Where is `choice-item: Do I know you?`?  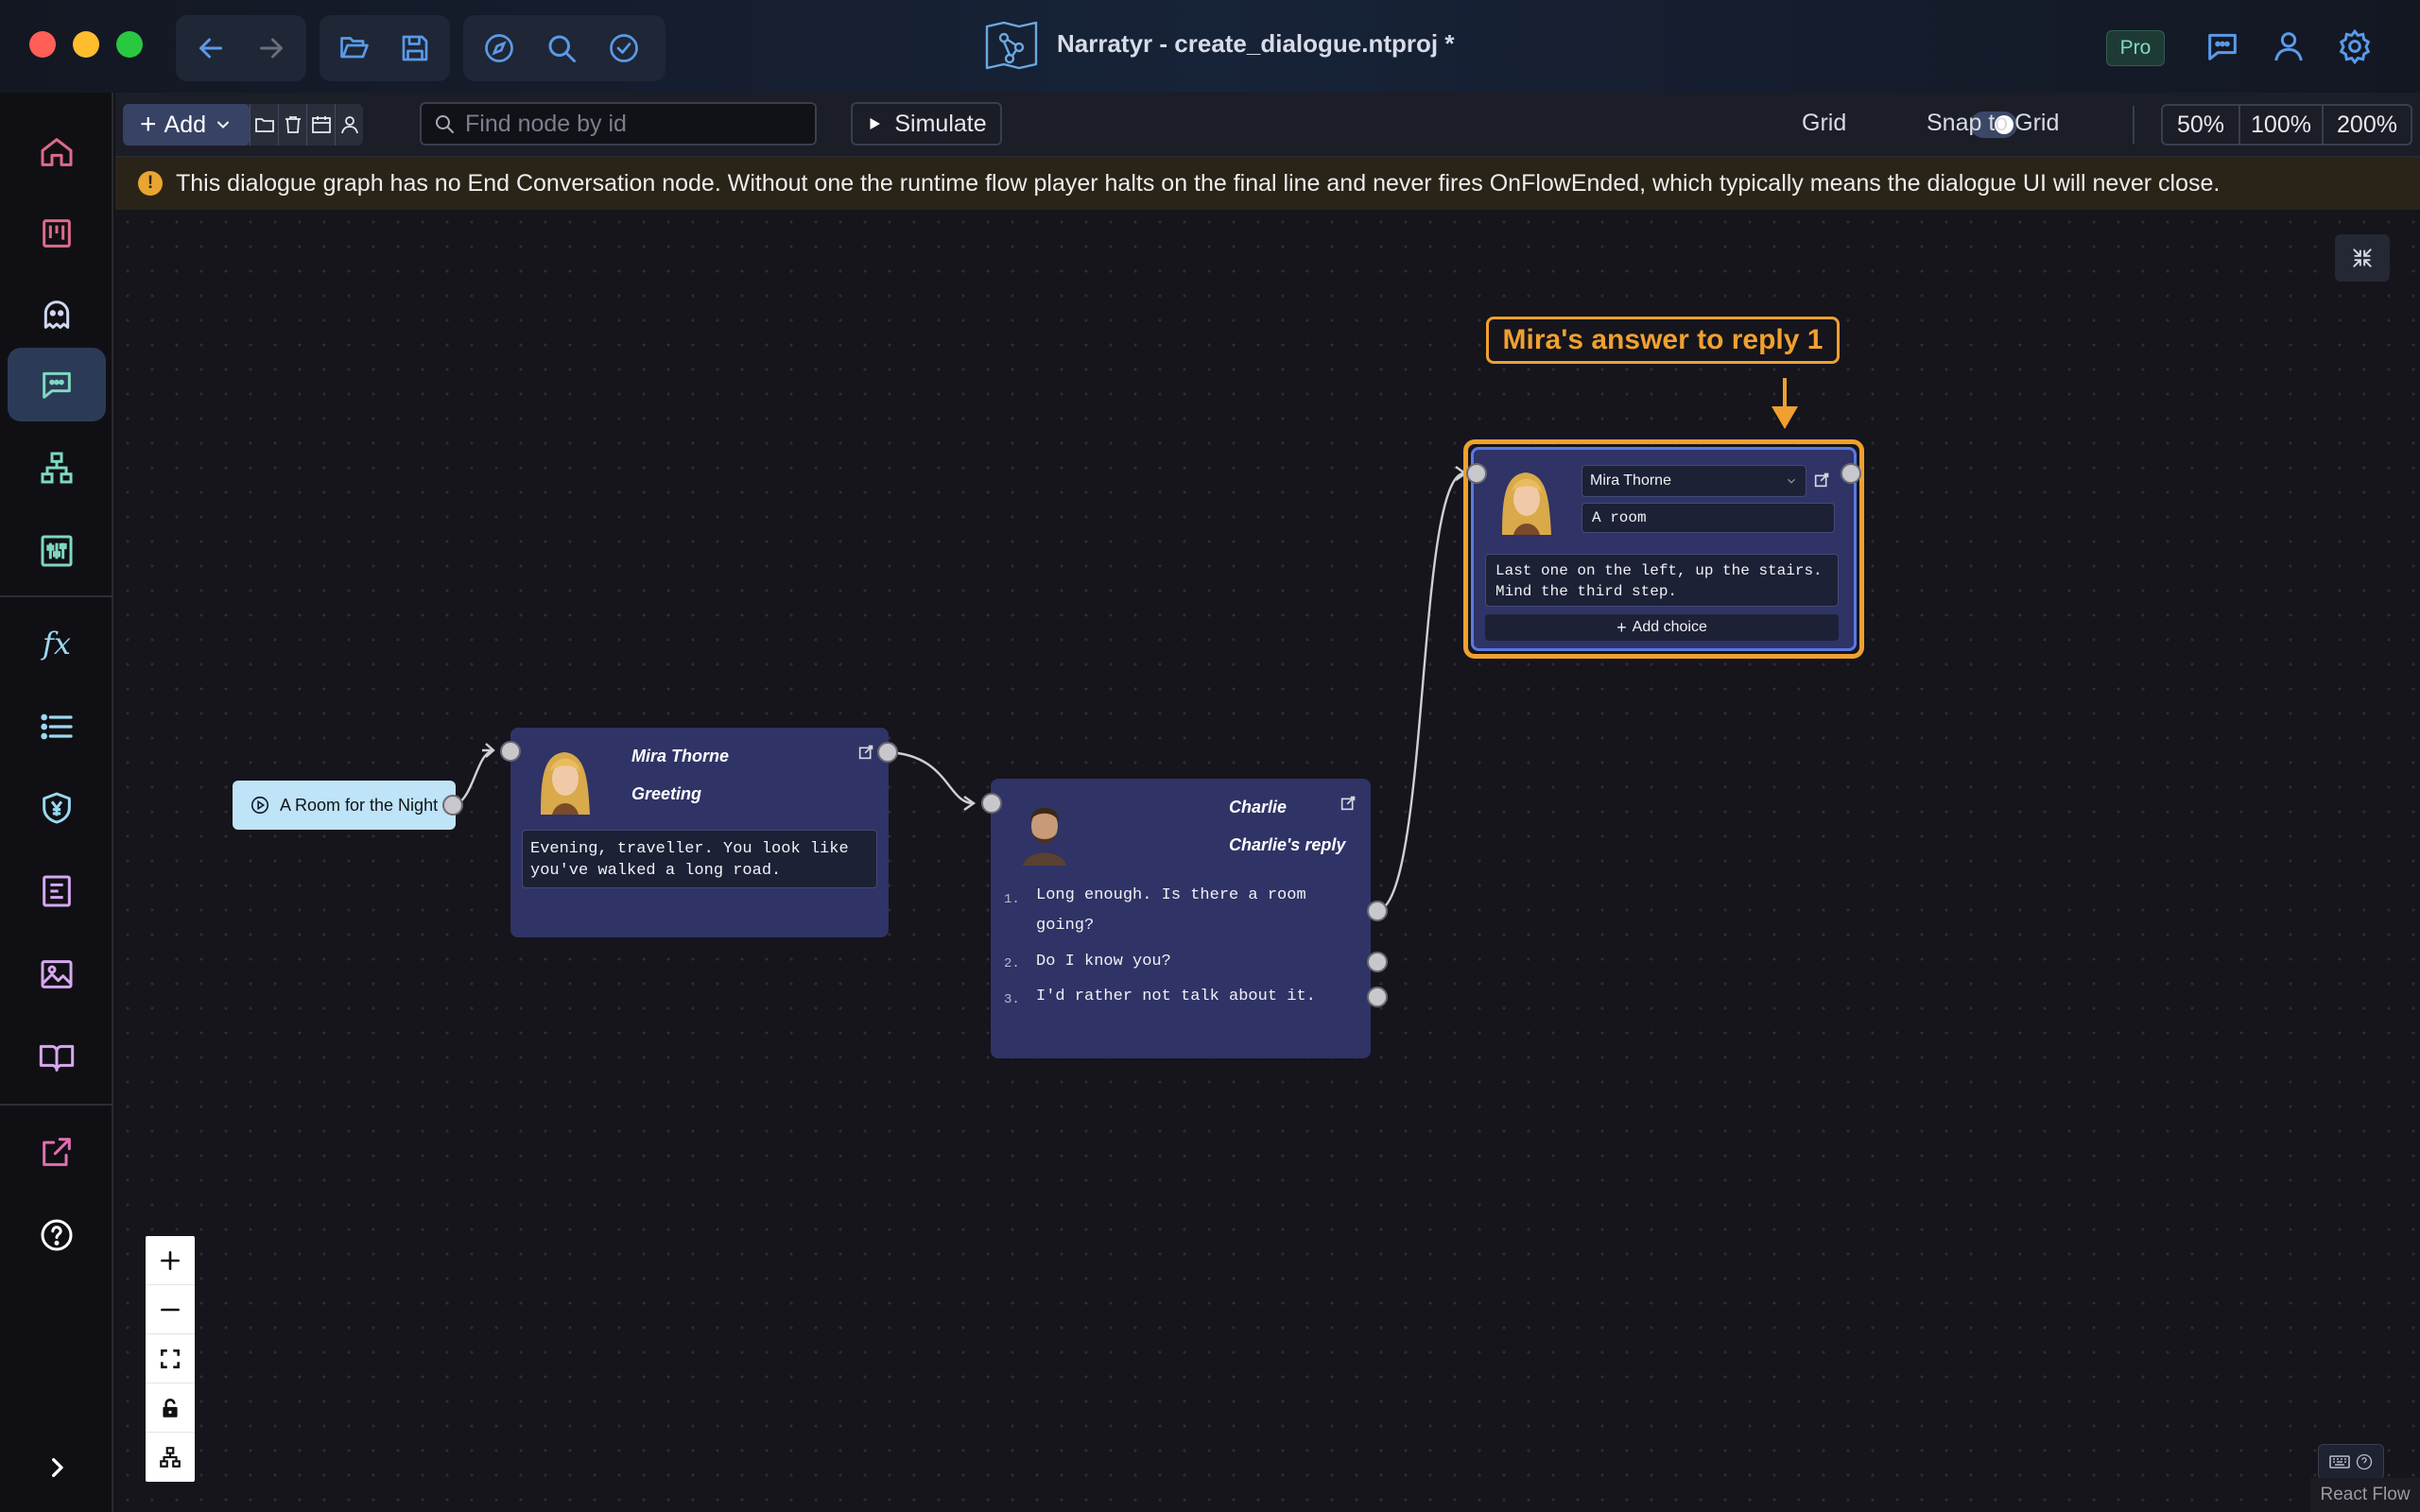
choice-item: Do I know you? is located at coordinates (1173, 962).